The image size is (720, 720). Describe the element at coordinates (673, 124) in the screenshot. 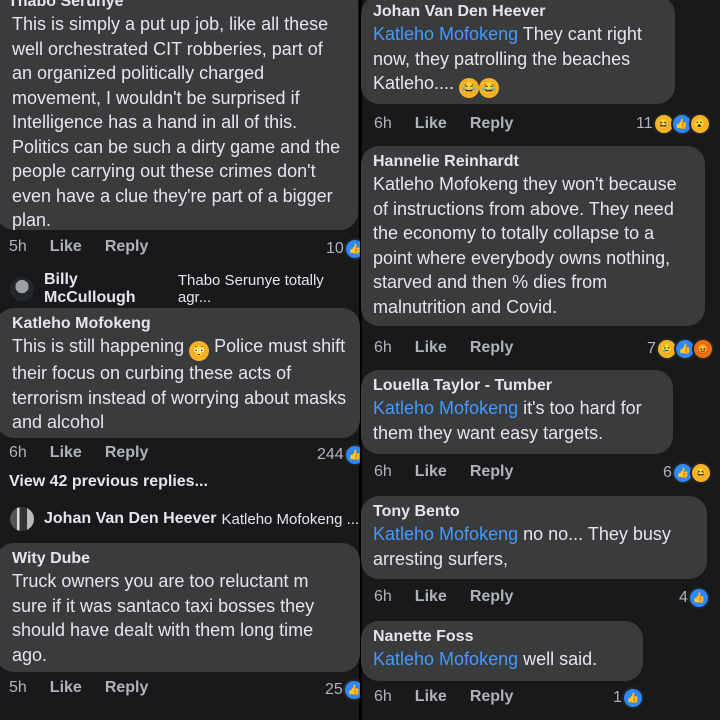

I see `reaction-summary: 11 😆 👍 😮` at that location.